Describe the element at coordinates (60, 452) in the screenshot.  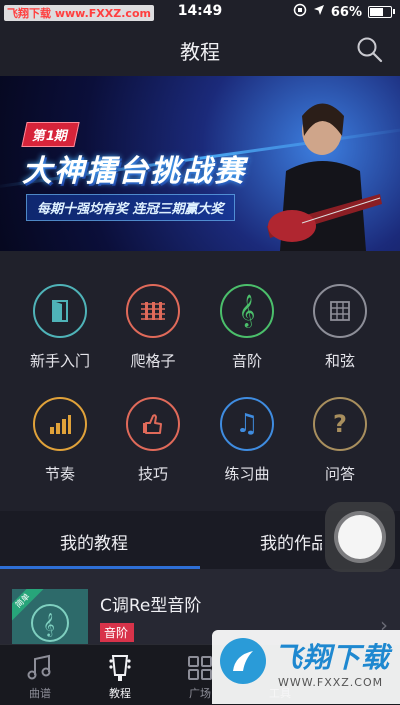
I see `category-rhythm: 节奏` at that location.